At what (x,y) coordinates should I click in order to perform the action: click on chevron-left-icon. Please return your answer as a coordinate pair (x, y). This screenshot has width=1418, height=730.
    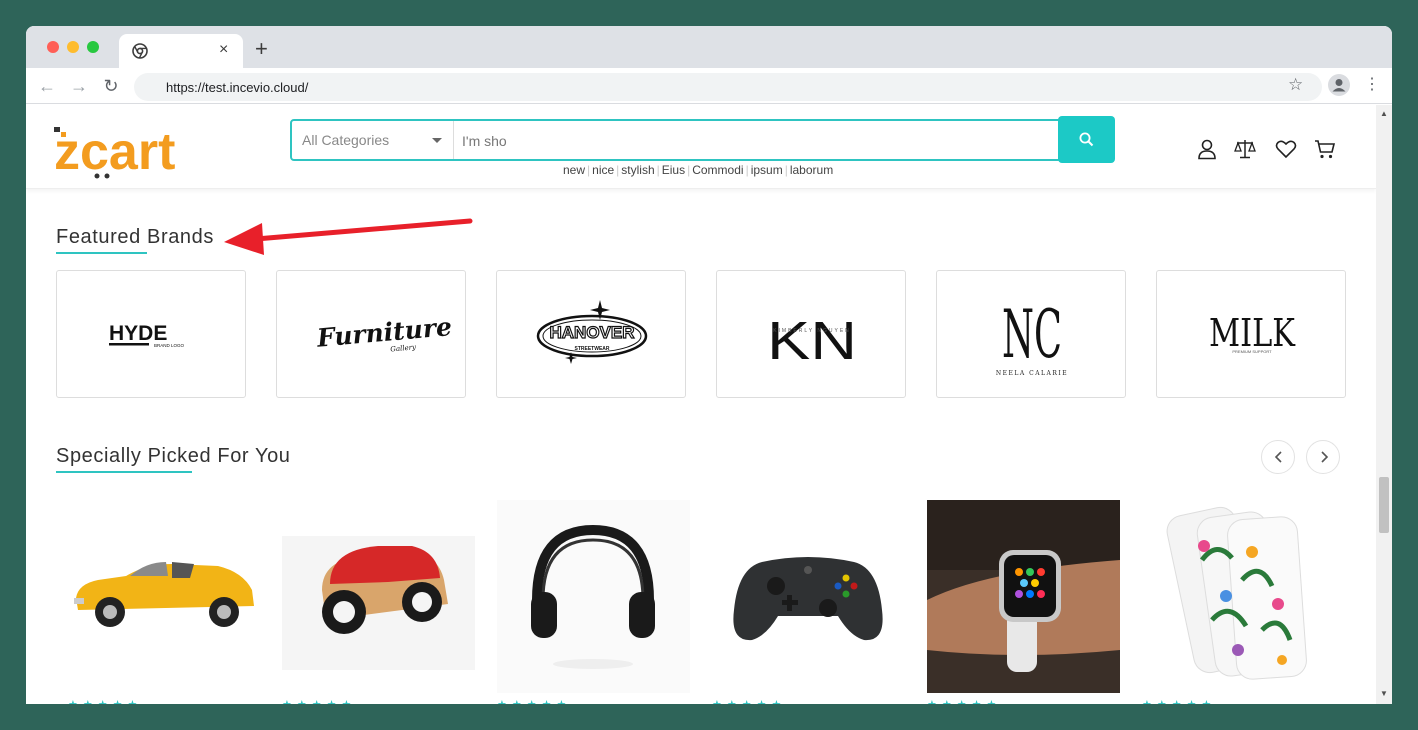
    Looking at the image, I should click on (1278, 457).